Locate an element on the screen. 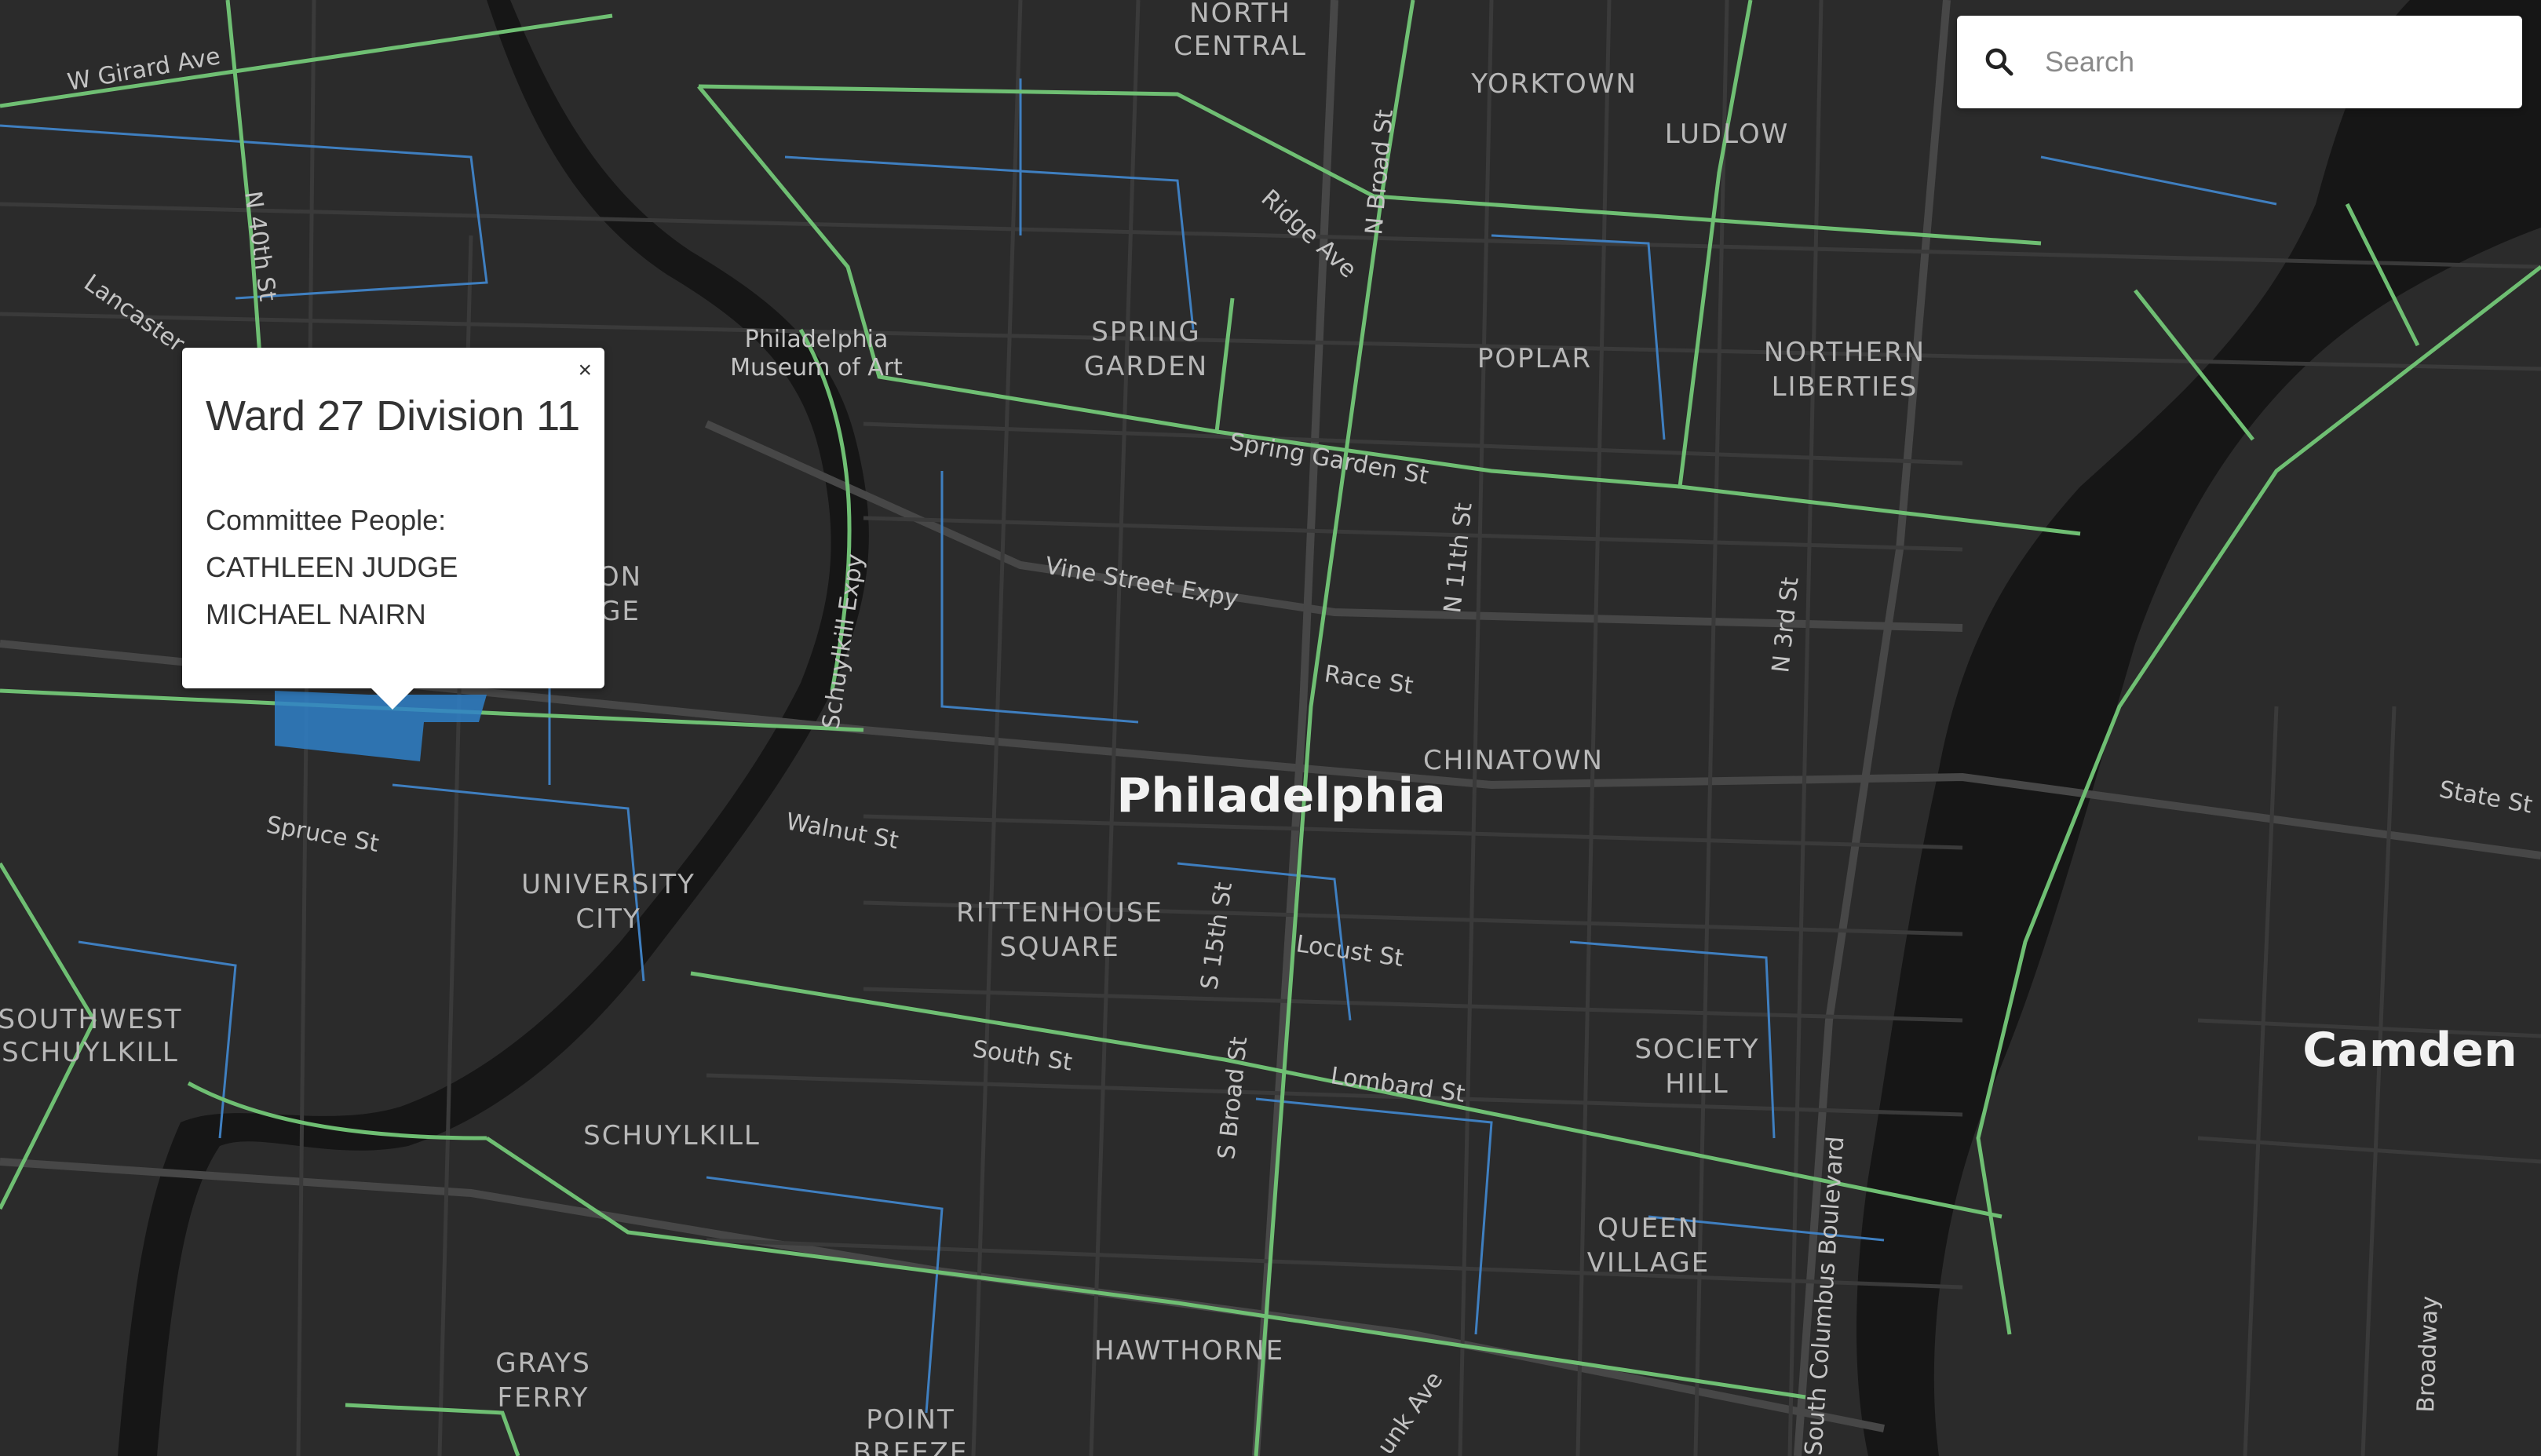  label-vine-street-expy: Vine Street Expy is located at coordinates (1142, 582).